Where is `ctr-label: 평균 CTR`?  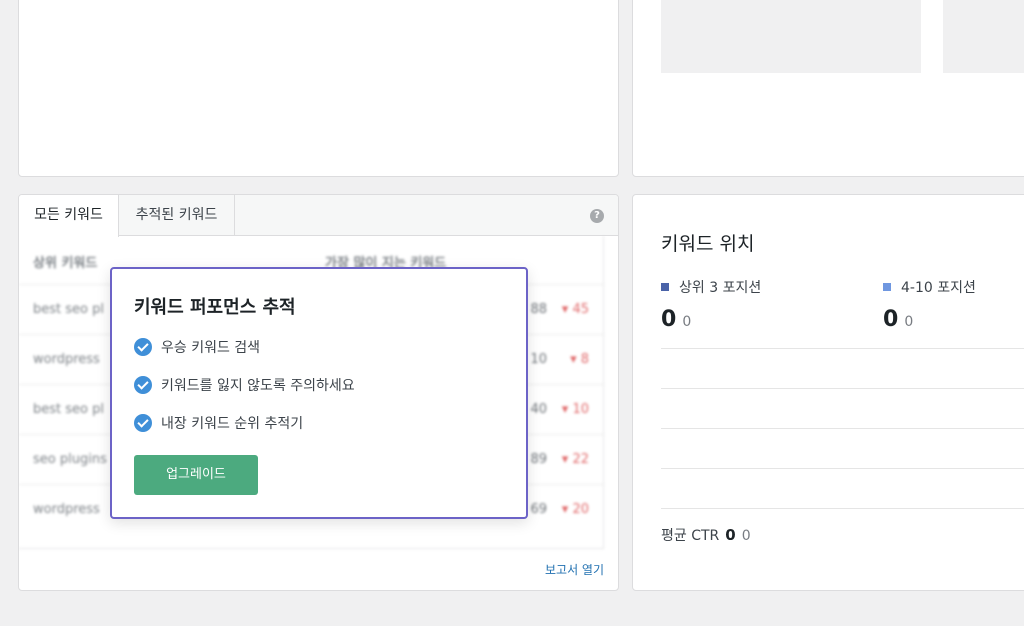
ctr-label: 평균 CTR is located at coordinates (690, 536).